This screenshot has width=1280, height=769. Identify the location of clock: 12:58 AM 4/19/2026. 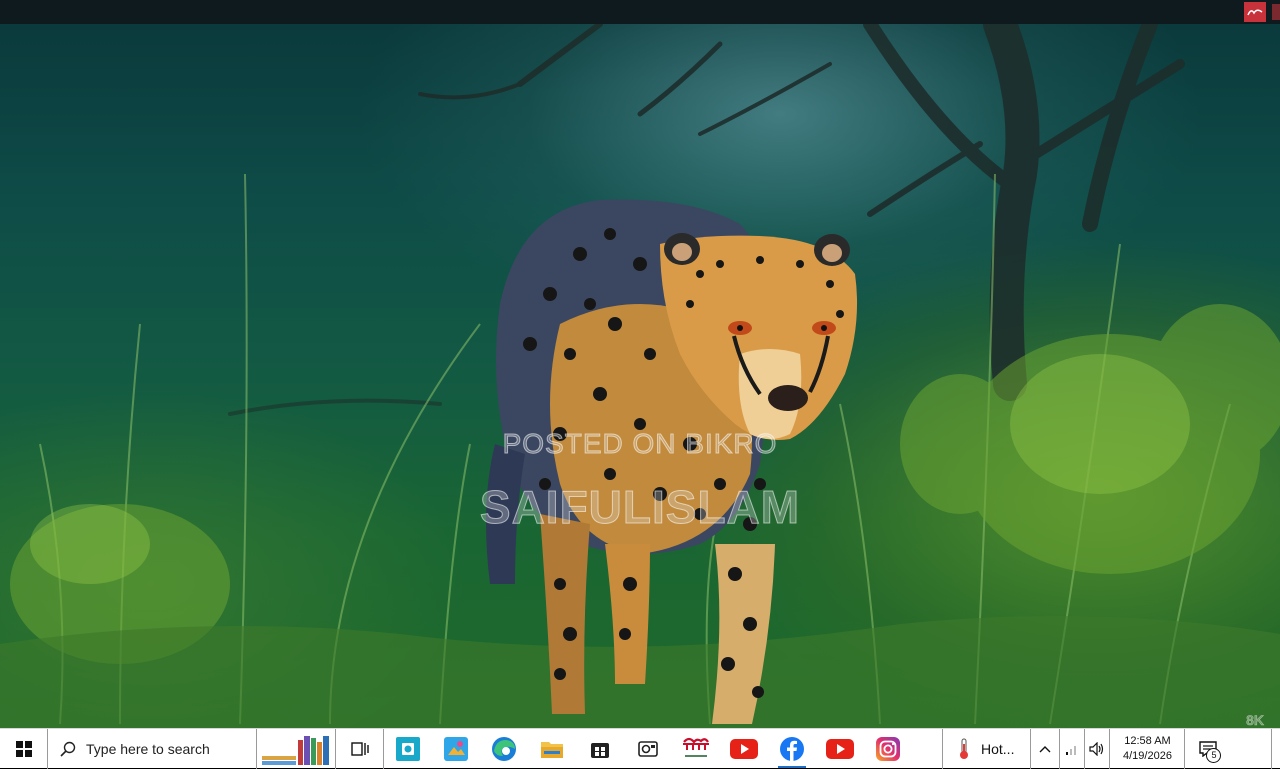
(1148, 748).